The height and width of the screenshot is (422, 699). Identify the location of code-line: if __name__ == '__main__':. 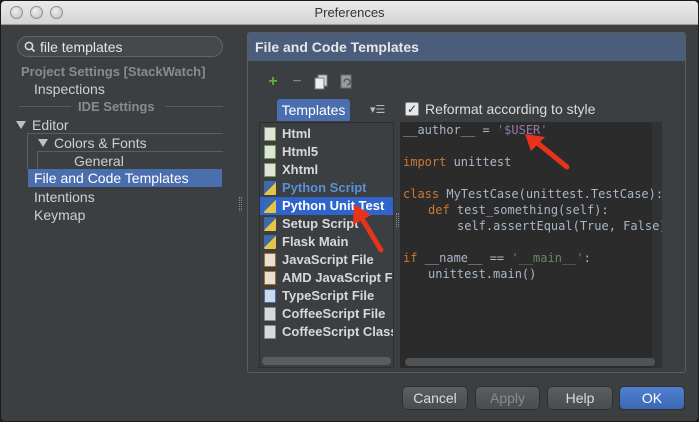
(497, 258).